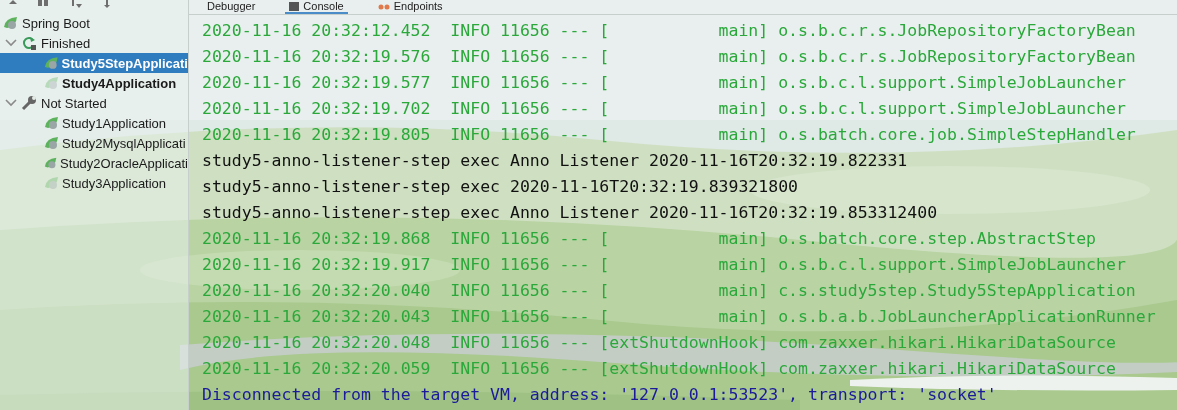  What do you see at coordinates (664, 109) in the screenshot?
I see `console-line: 2020-11-16 20:32:19.702 INFO 11656 --- [ main] o.s.b.c.l.support.SimpleJobLauncher` at bounding box center [664, 109].